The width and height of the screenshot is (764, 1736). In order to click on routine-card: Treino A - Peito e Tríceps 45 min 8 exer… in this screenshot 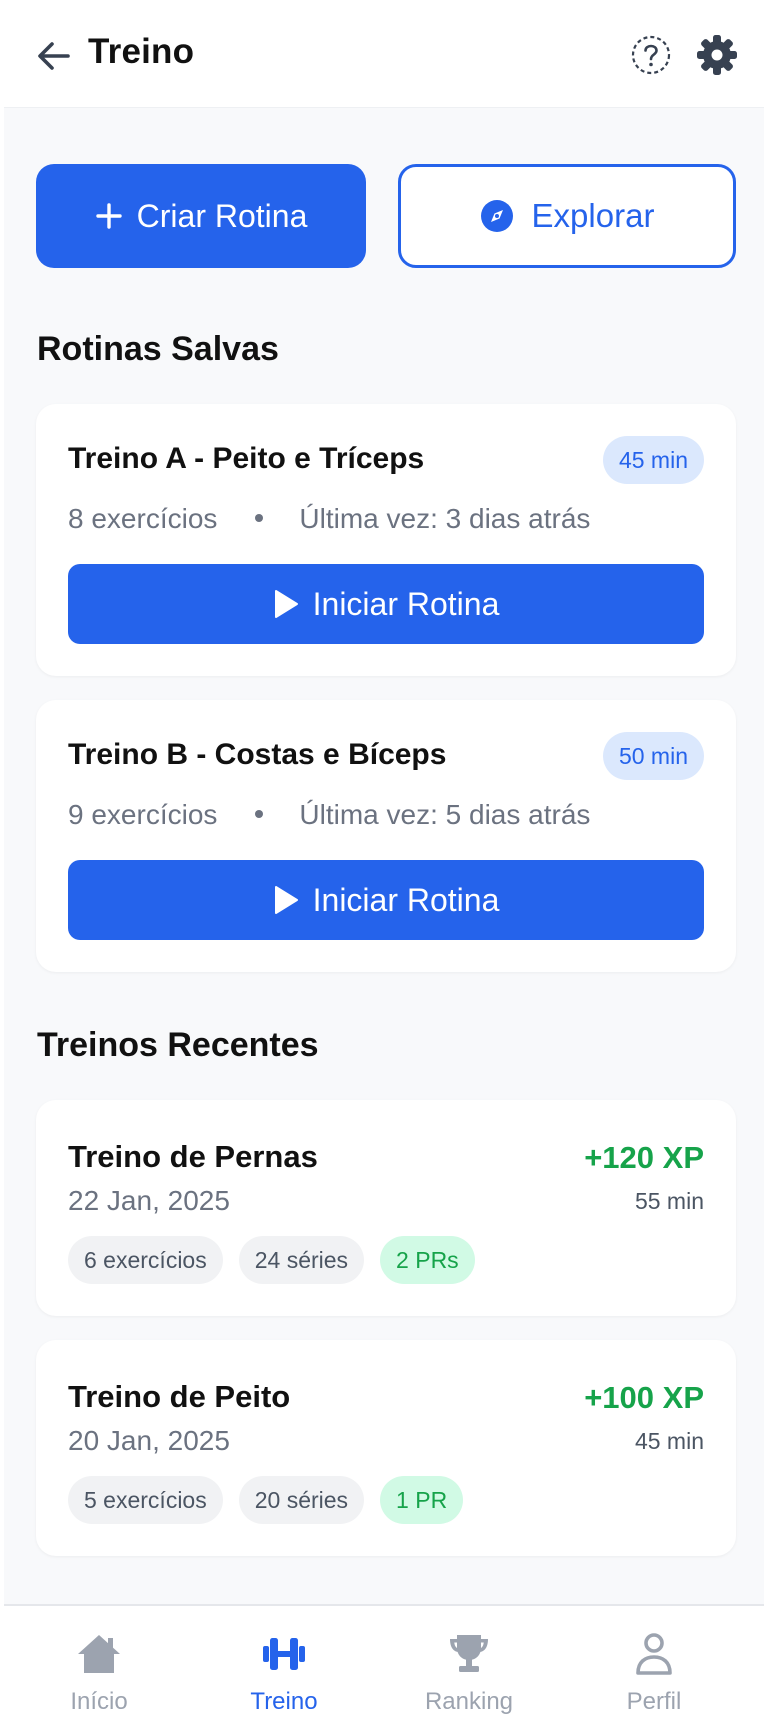, I will do `click(386, 540)`.